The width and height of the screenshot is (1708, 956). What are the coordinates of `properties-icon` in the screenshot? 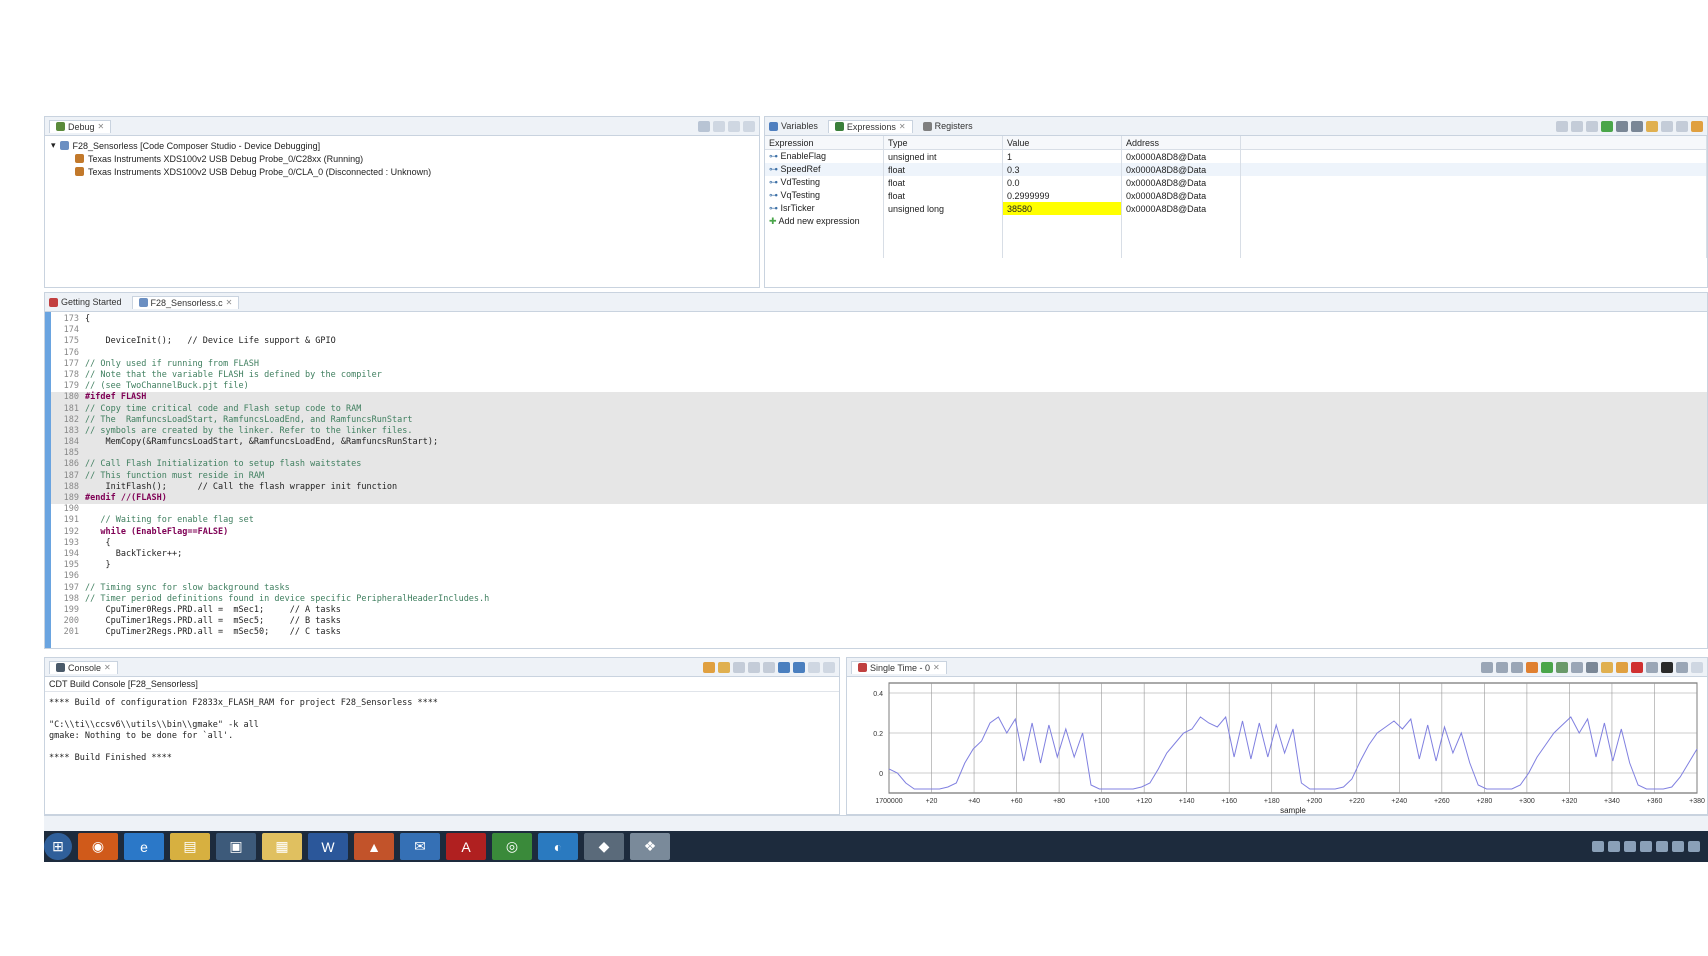 It's located at (1652, 667).